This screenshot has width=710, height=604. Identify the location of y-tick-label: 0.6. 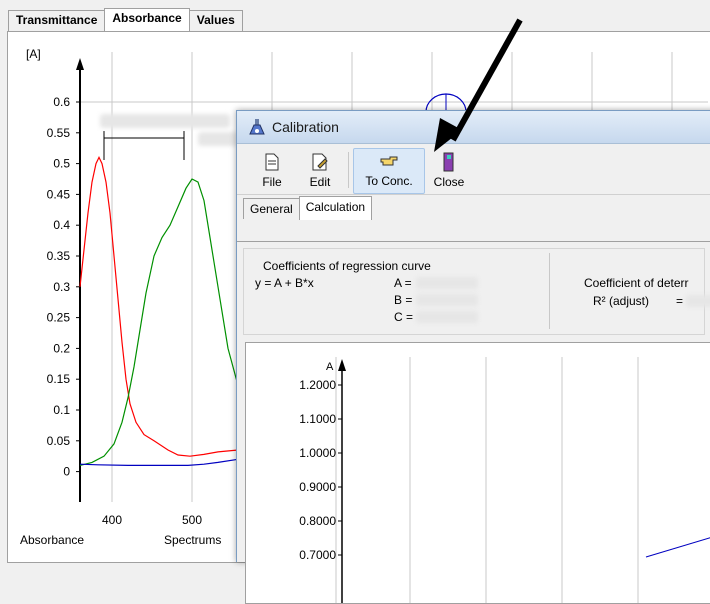
(61, 102).